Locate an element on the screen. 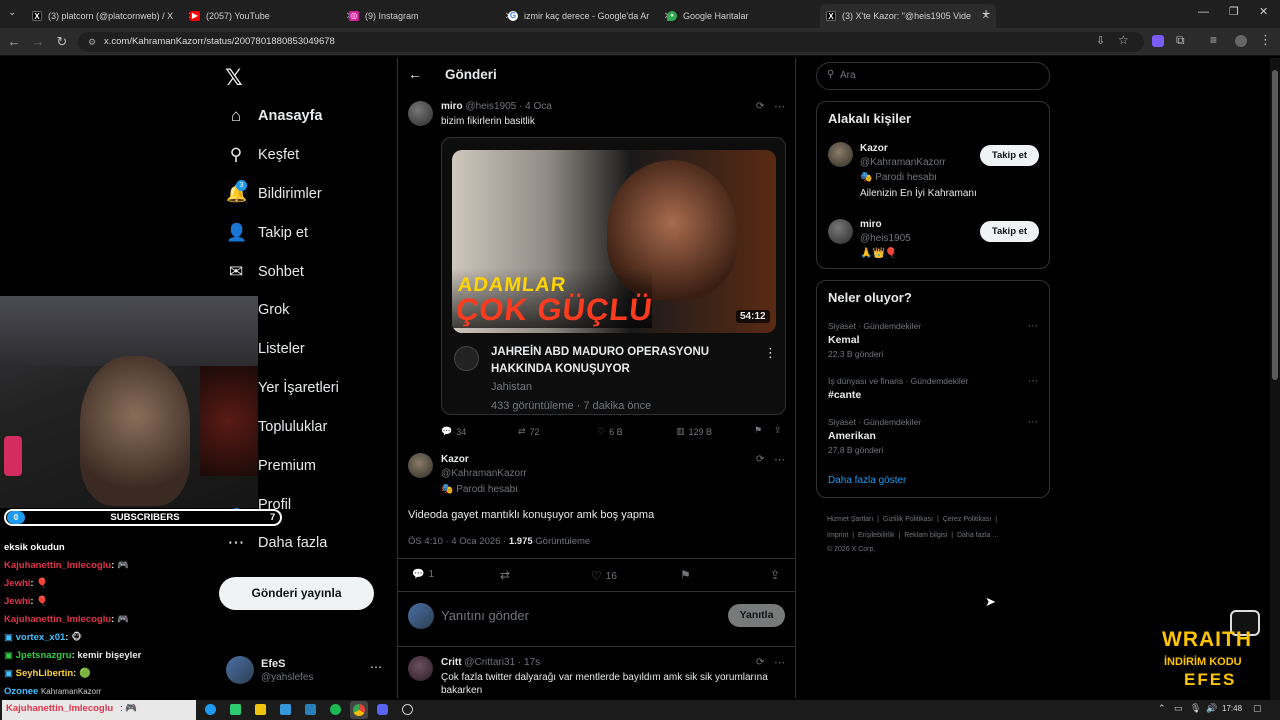 The height and width of the screenshot is (720, 1280). network-icon: ▭ is located at coordinates (1178, 708).